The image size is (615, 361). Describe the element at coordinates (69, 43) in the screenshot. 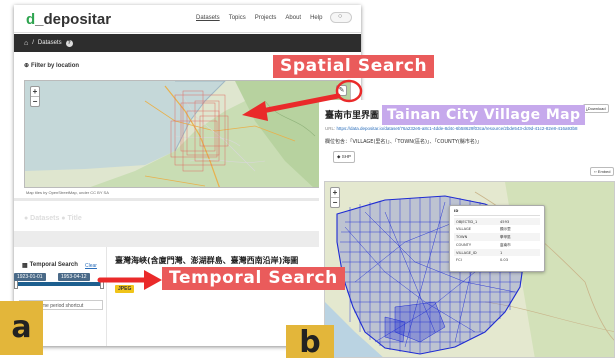

I see `help-icon: ?` at that location.